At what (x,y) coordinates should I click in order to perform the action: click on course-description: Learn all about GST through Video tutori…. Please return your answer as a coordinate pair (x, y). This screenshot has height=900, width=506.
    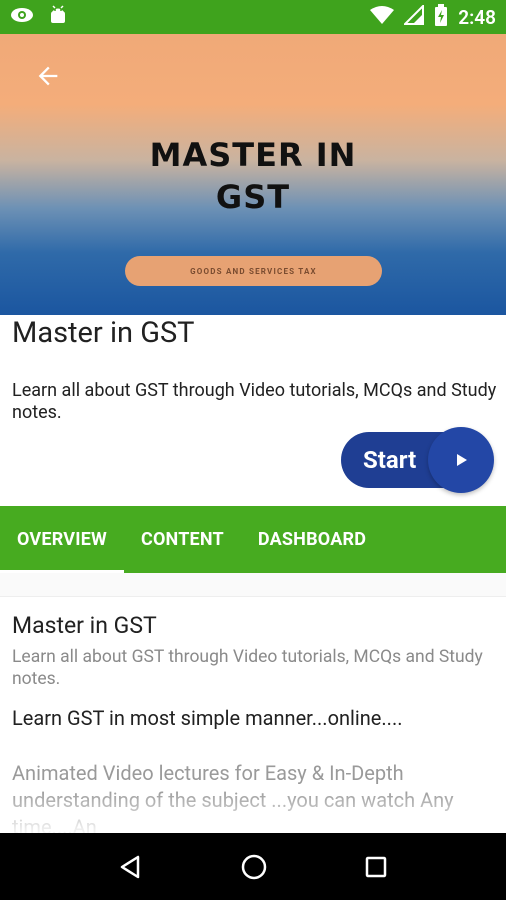
    Looking at the image, I should click on (254, 401).